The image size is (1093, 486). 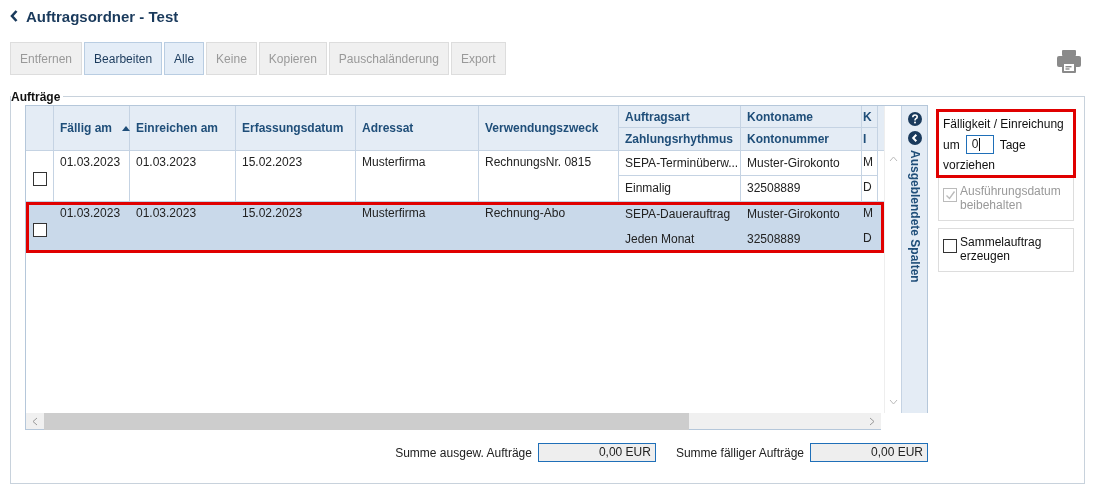 I want to click on scroll-left-icon, so click(x=35, y=421).